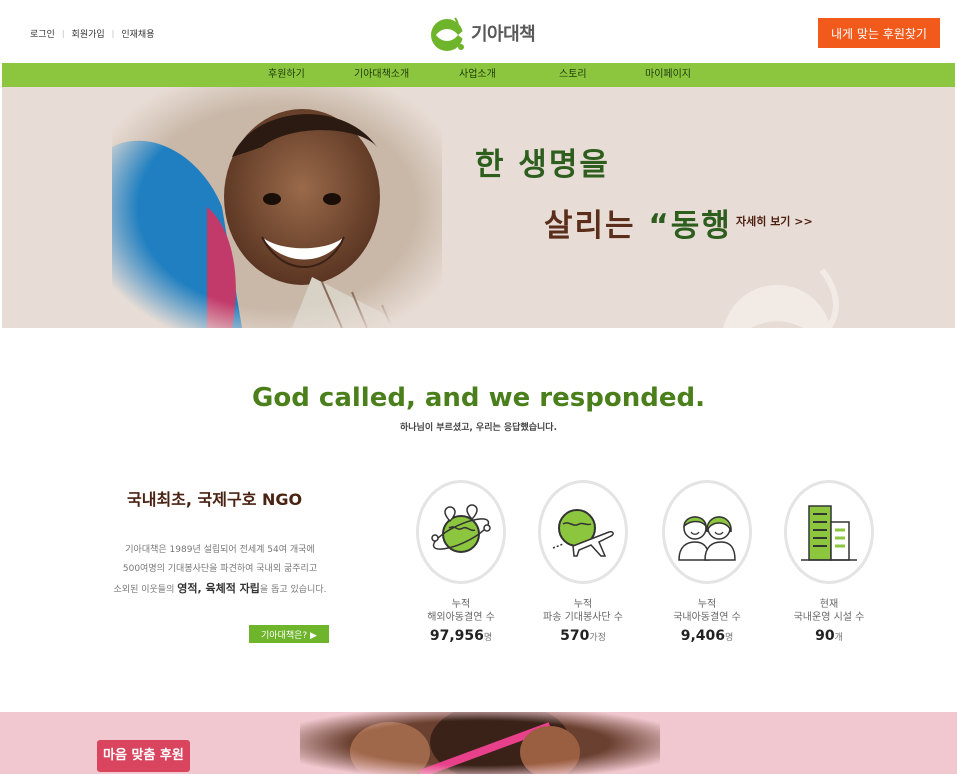 This screenshot has height=774, width=957. Describe the element at coordinates (825, 636) in the screenshot. I see `stat-number: 90` at that location.